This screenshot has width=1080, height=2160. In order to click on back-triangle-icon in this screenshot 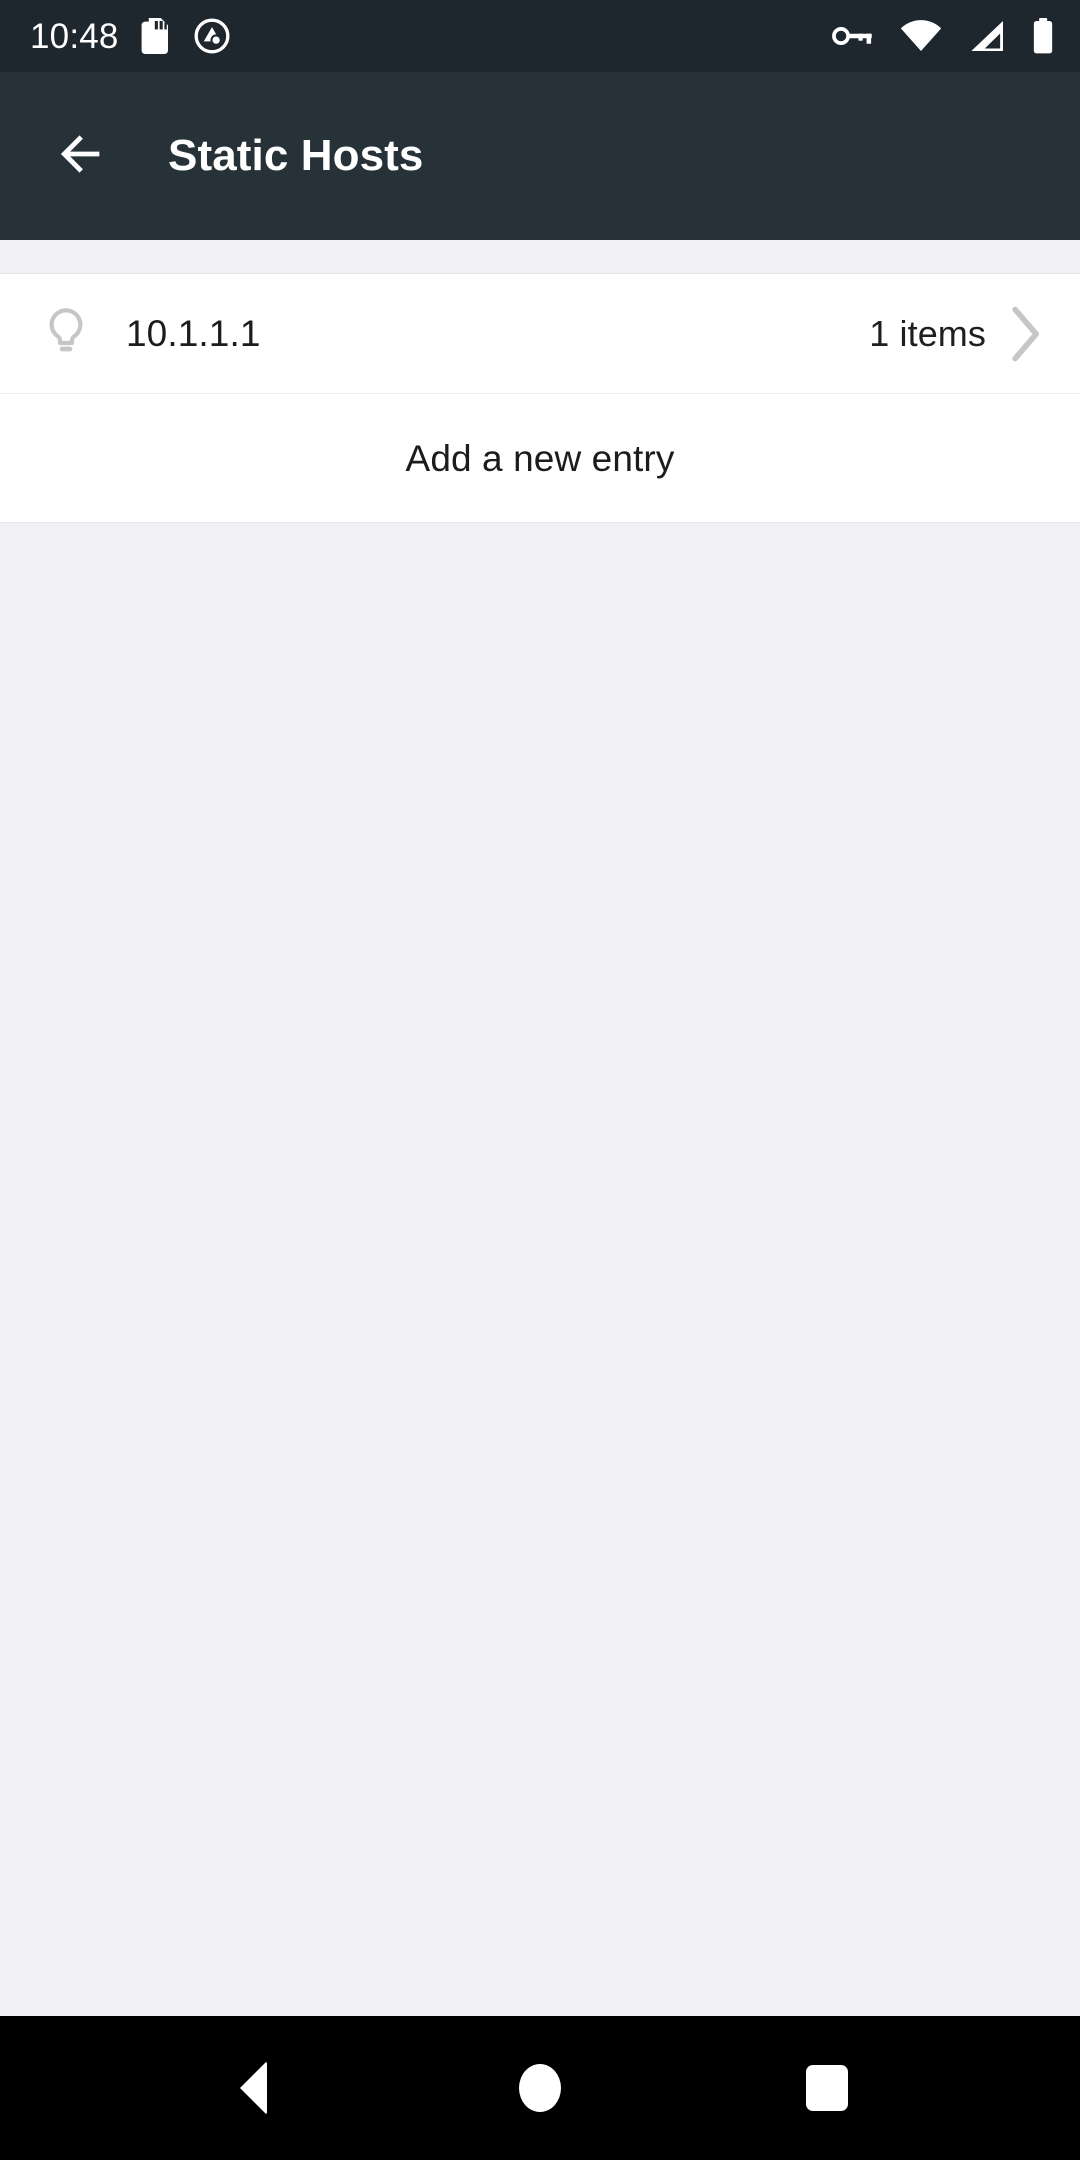, I will do `click(253, 2088)`.